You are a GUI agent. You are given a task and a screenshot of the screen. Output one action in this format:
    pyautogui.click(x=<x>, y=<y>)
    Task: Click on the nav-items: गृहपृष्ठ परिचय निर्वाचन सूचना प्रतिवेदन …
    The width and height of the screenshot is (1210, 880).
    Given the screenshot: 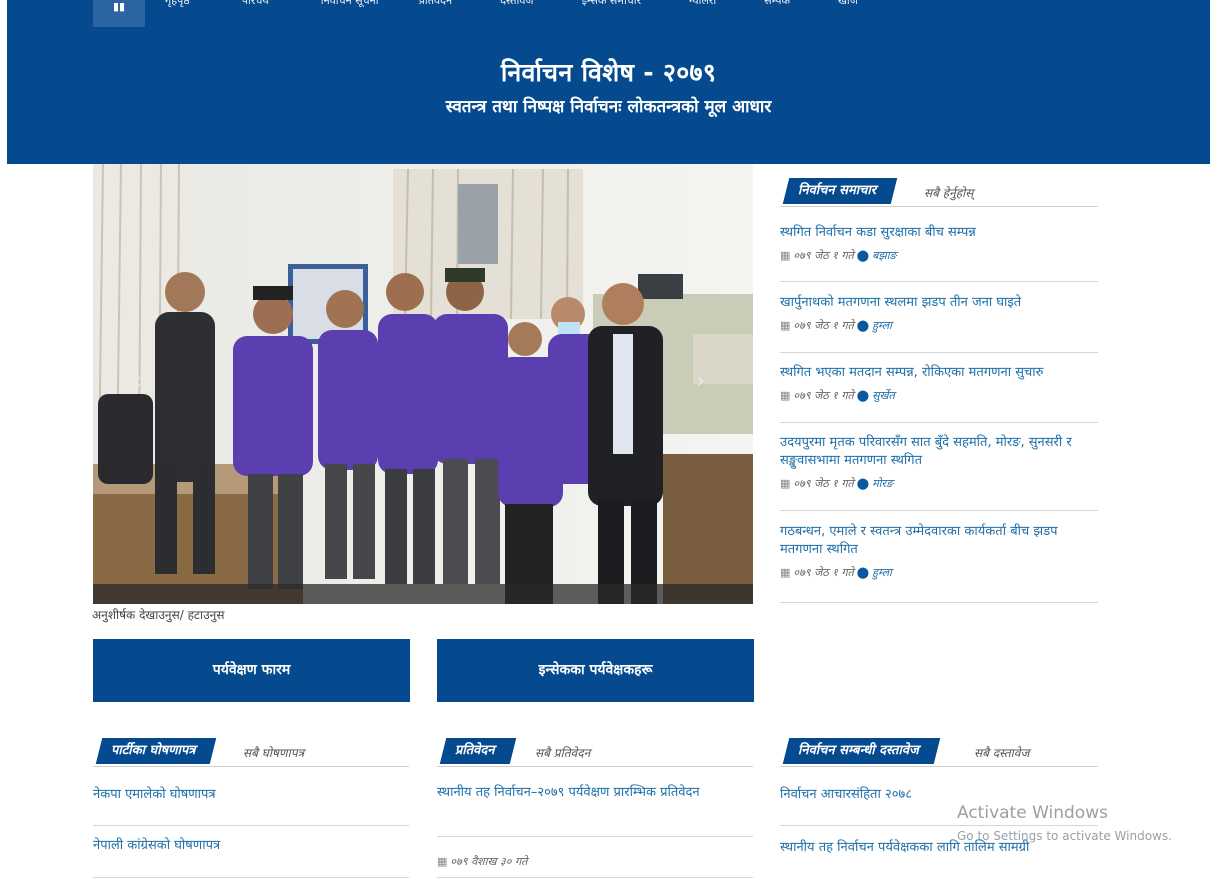 What is the action you would take?
    pyautogui.click(x=511, y=4)
    